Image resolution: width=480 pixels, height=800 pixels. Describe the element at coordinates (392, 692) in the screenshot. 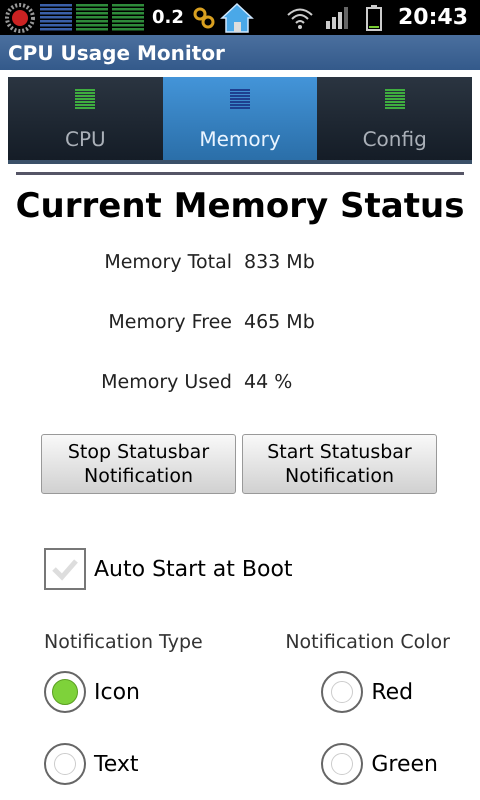

I see `radio-label: Red` at that location.